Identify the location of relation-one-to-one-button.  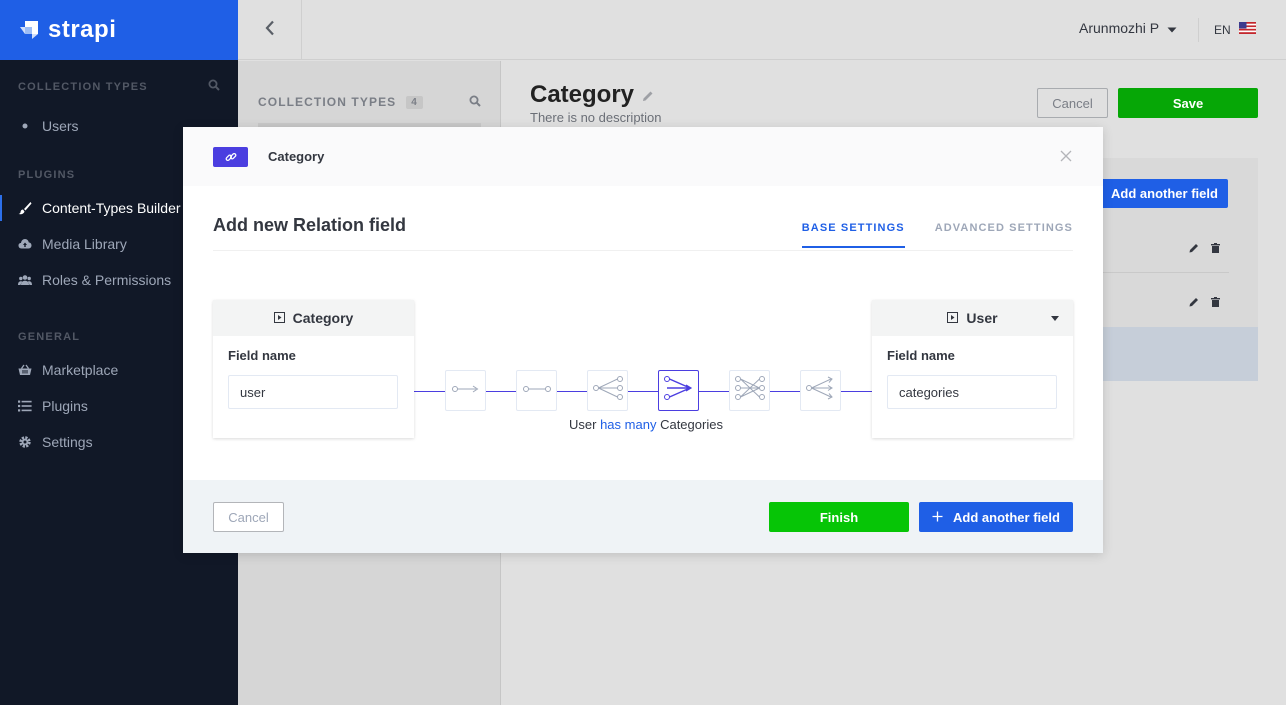
(536, 390).